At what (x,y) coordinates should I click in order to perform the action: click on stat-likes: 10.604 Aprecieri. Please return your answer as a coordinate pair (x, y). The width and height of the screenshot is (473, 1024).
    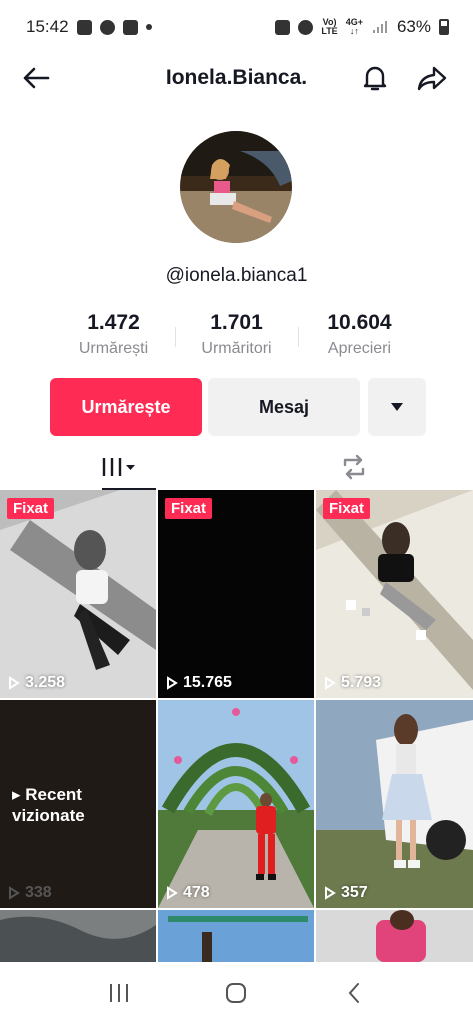
    Looking at the image, I should click on (360, 334).